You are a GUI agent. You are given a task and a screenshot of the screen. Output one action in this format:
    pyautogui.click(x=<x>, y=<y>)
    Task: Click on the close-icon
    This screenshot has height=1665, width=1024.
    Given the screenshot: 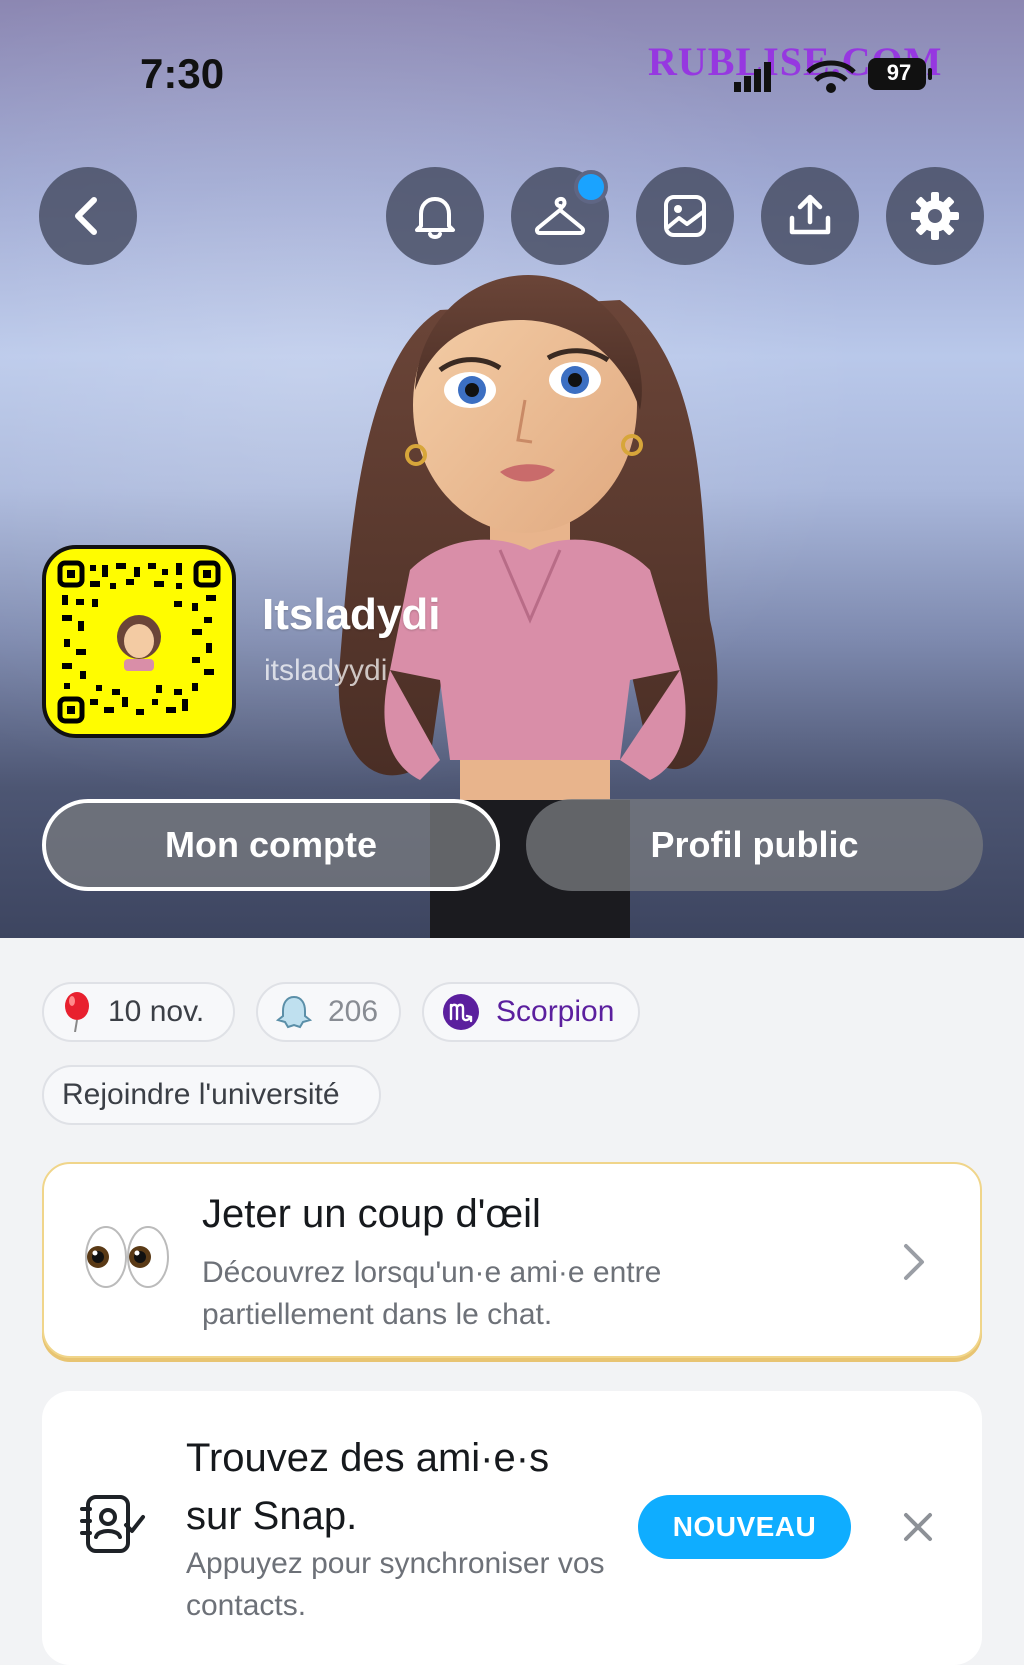 What is the action you would take?
    pyautogui.click(x=918, y=1527)
    